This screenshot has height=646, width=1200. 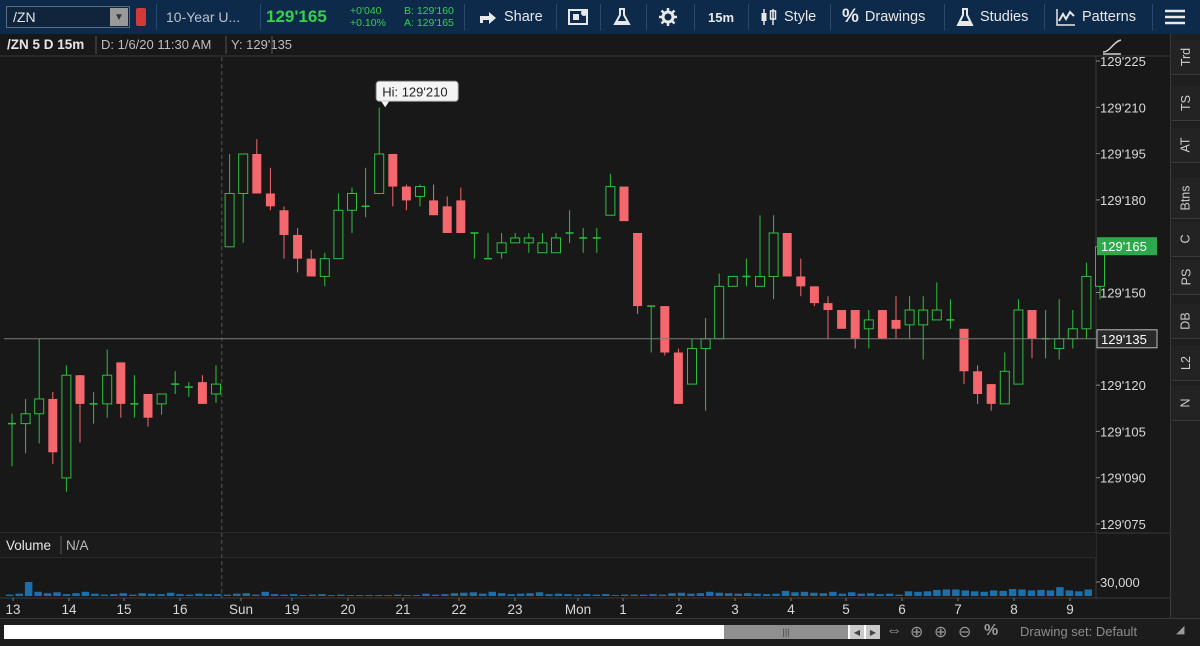 What do you see at coordinates (991, 631) in the screenshot?
I see `percent-icon: %` at bounding box center [991, 631].